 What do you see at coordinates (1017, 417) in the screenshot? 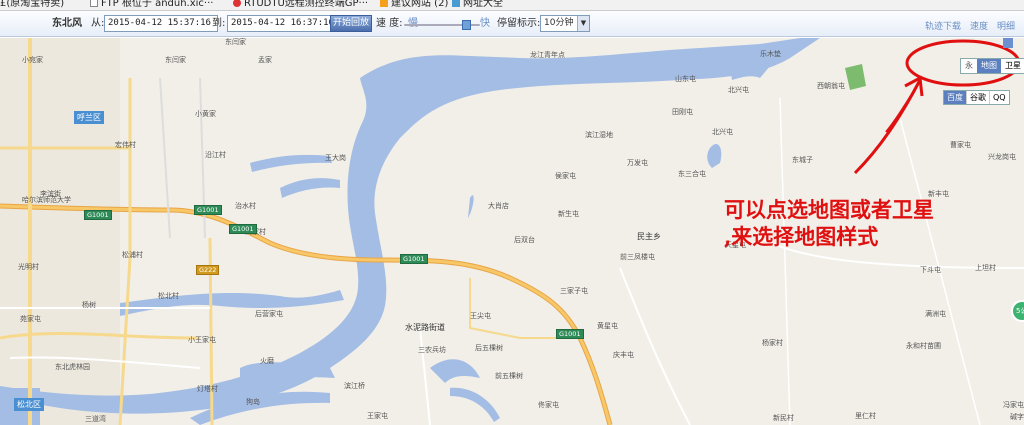
I see `place-label: 碱字屯` at bounding box center [1017, 417].